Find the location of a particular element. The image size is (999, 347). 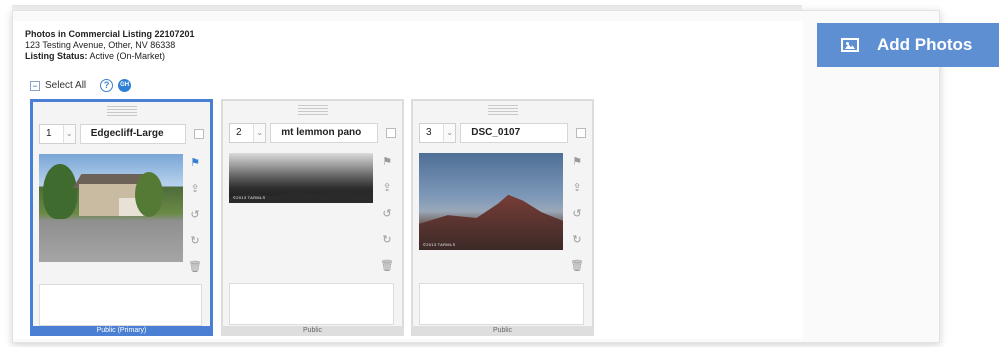

photo-thumbnail is located at coordinates (111, 208).